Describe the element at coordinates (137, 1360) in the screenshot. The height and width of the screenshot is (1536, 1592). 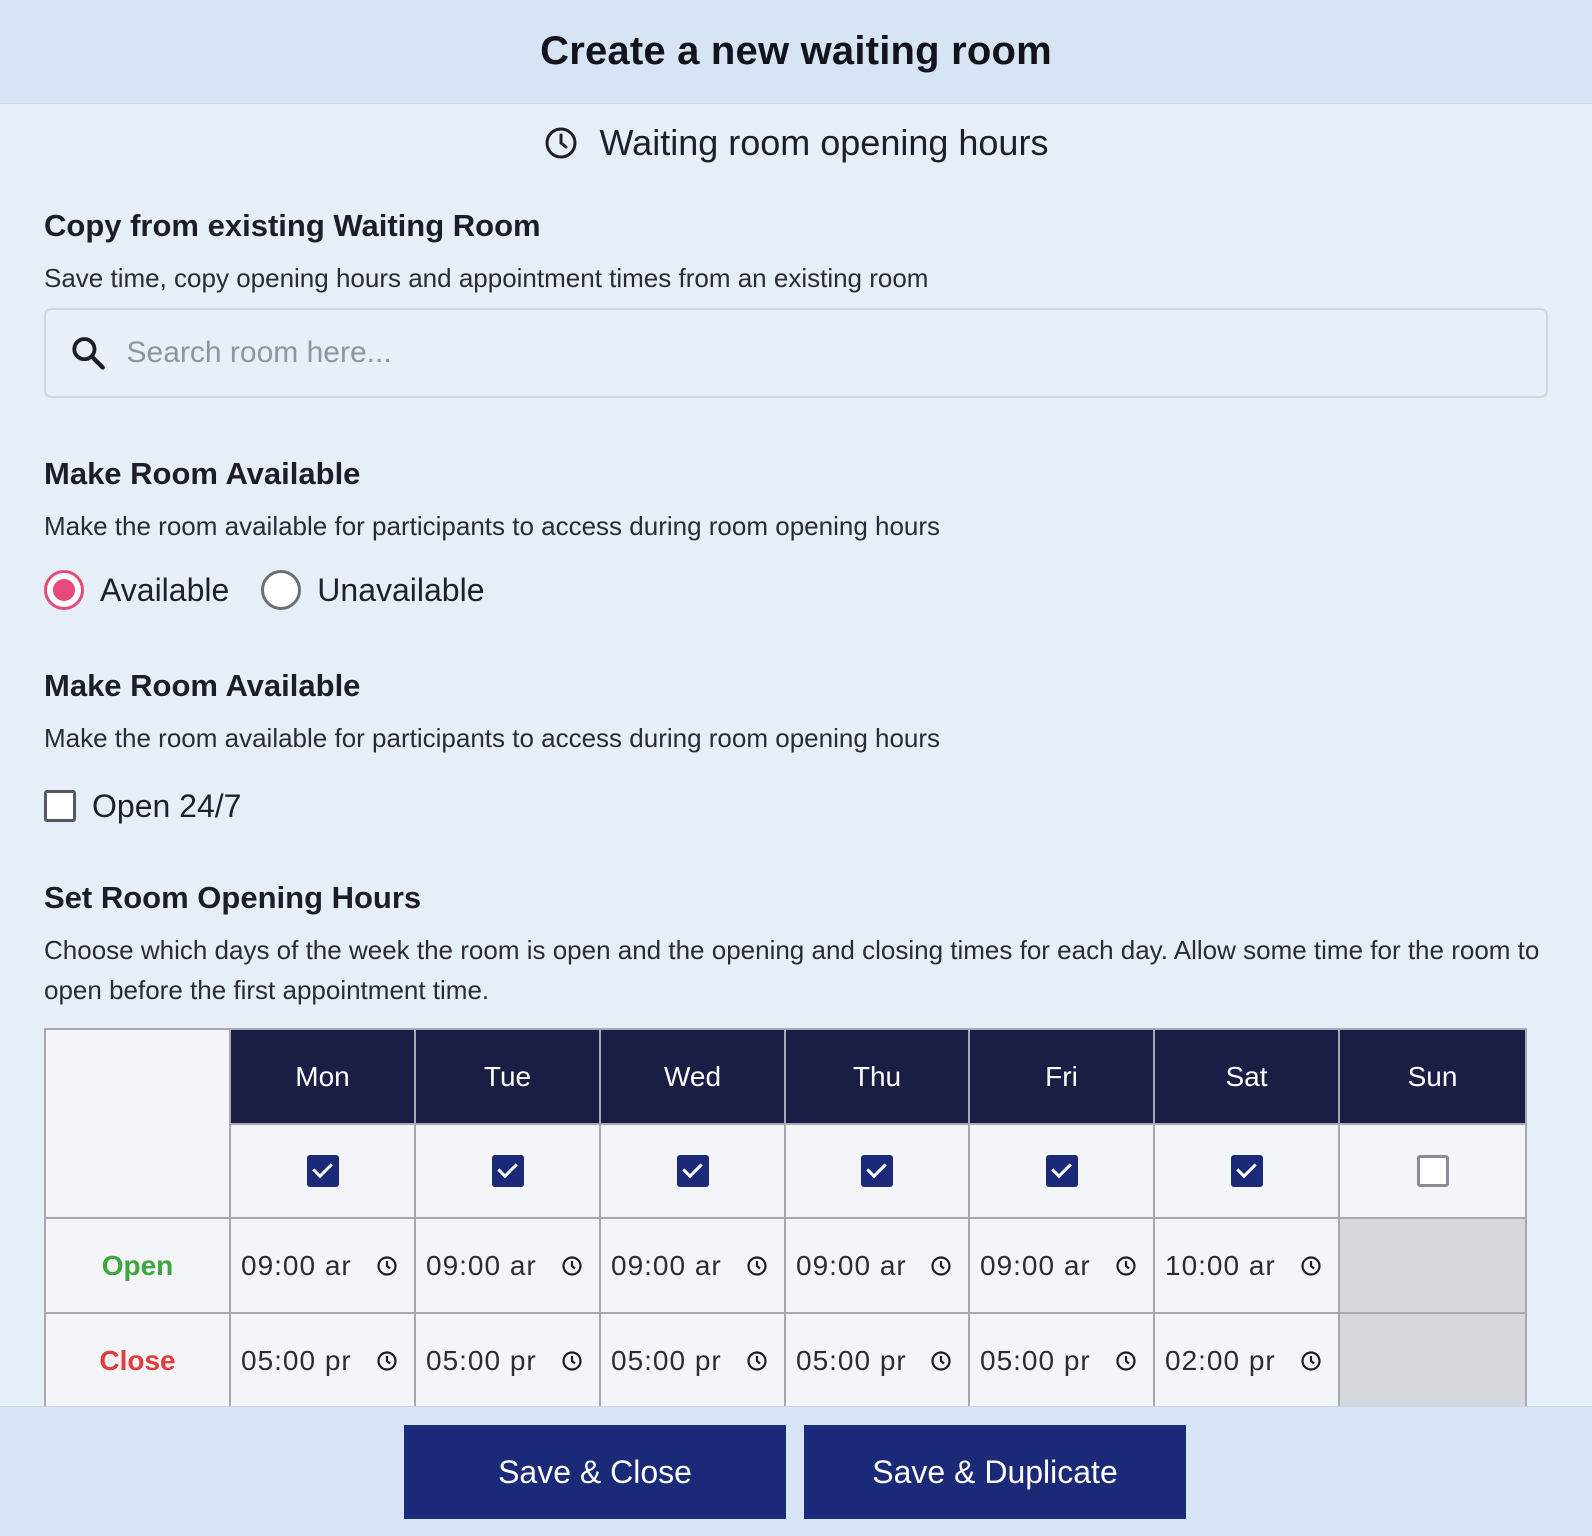
I see `close-row-label: Close` at that location.